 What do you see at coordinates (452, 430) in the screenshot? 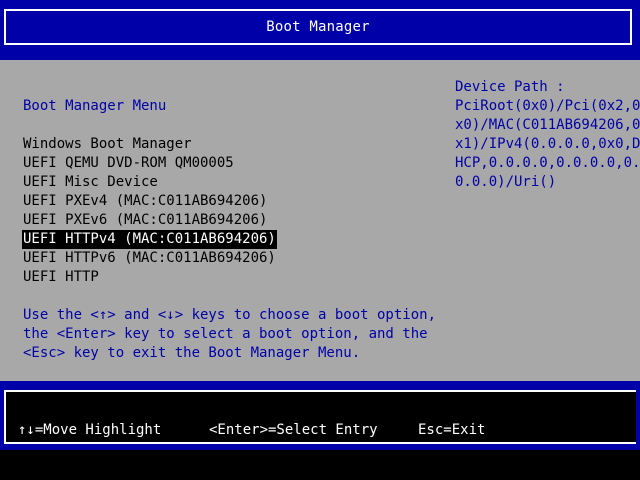
I see `help-exit: Esc=Exit` at bounding box center [452, 430].